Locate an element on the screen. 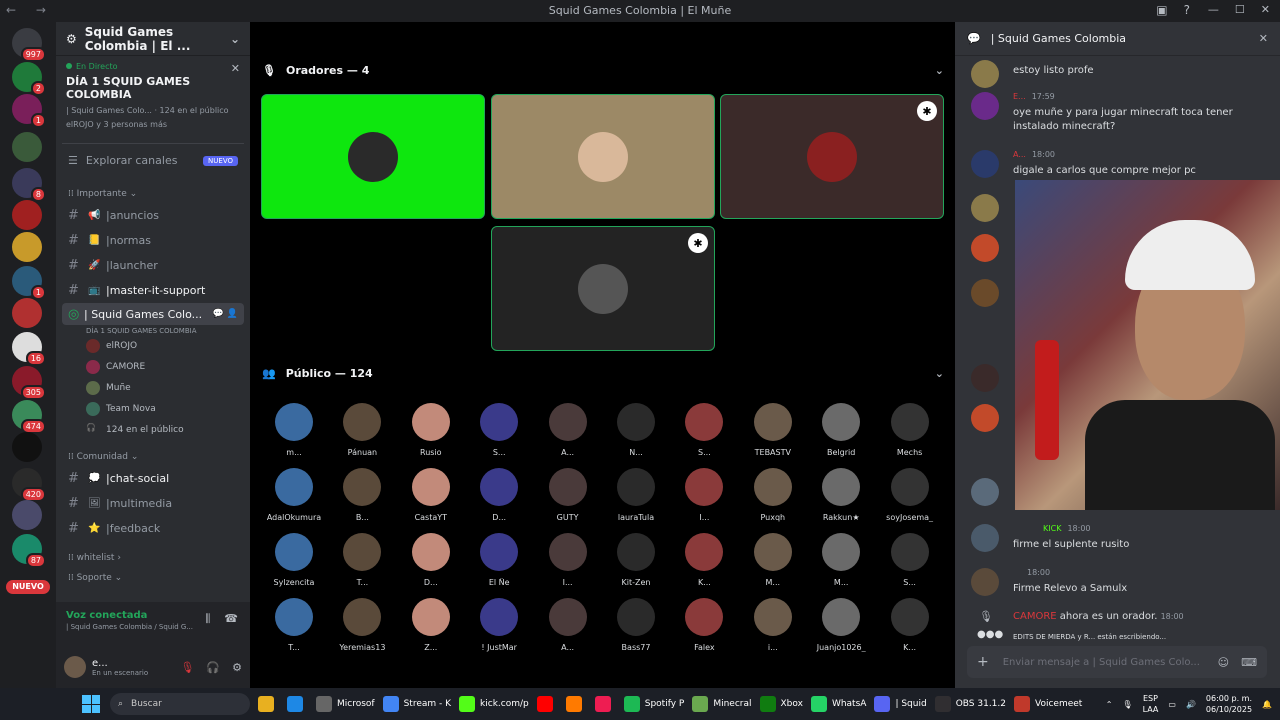 The height and width of the screenshot is (720, 1280). active-voice-channel: ◎ | Squid Games Colo... 💬 👤 is located at coordinates (153, 314).